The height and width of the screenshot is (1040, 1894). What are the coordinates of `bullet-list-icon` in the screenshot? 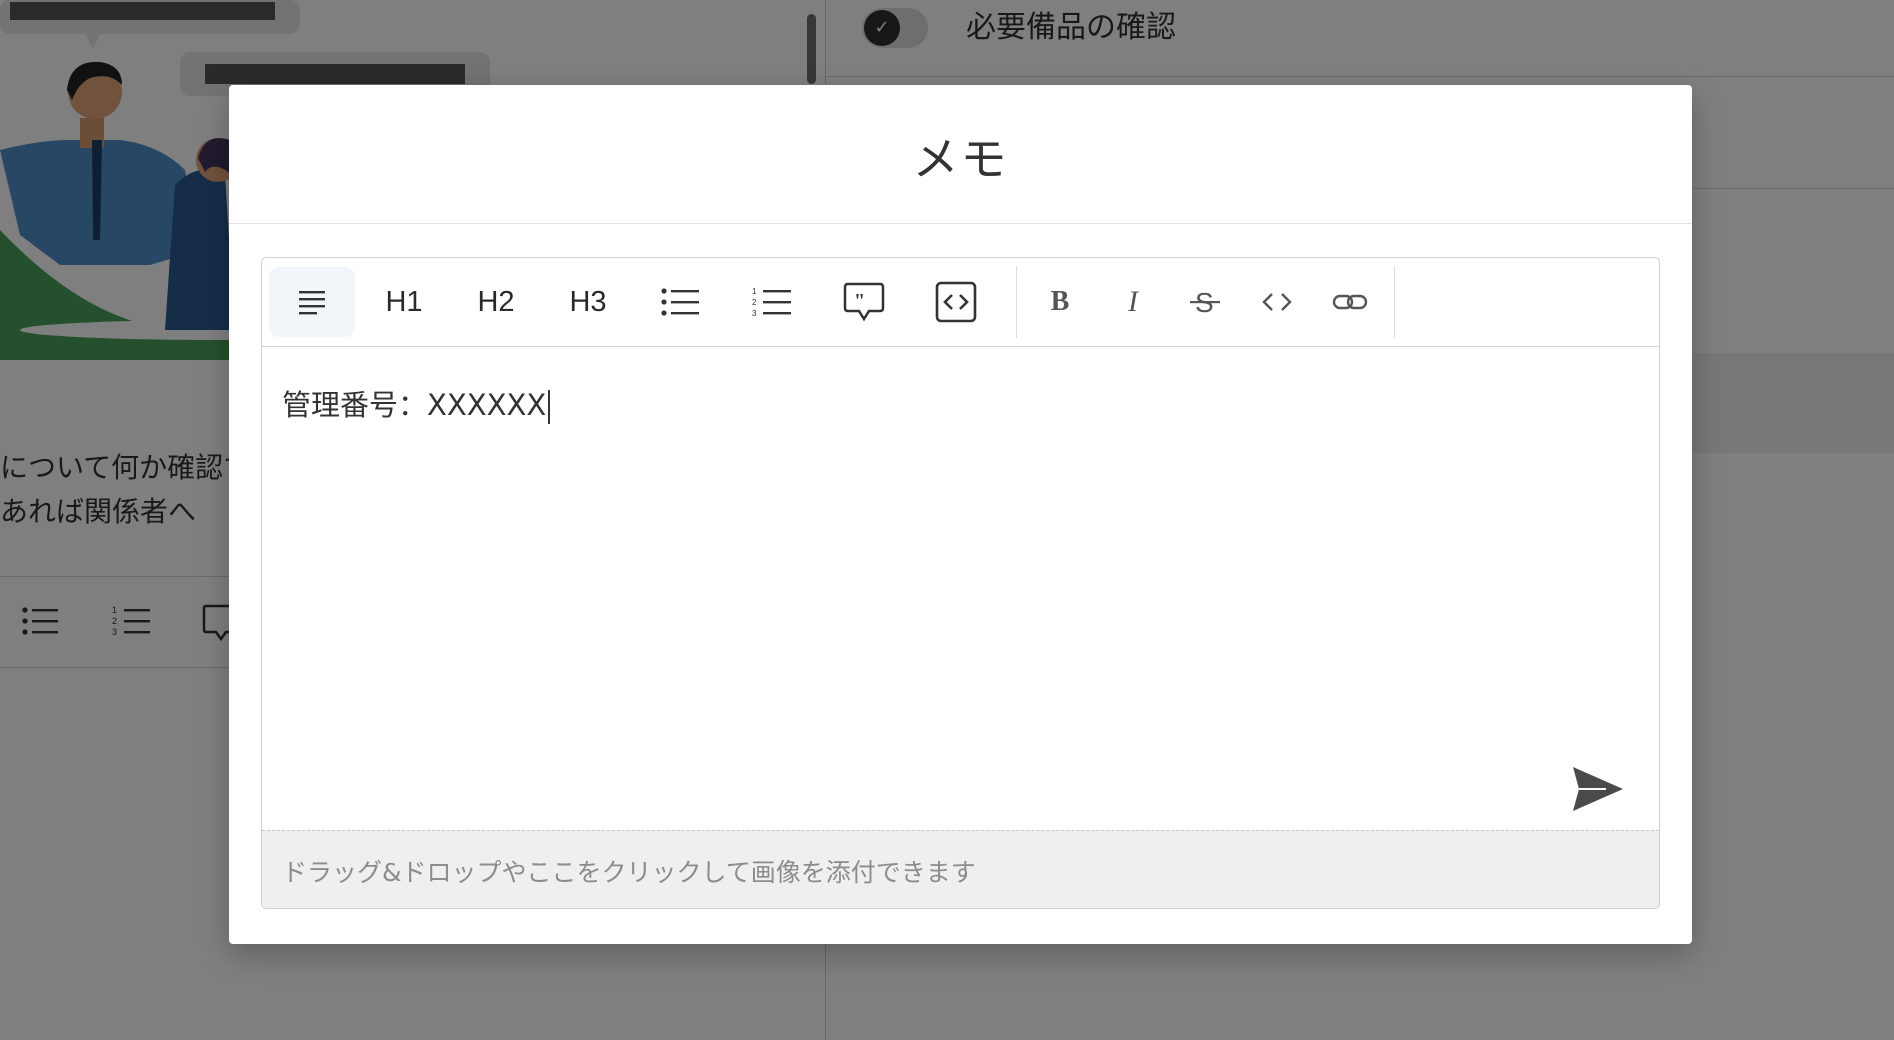 It's located at (680, 302).